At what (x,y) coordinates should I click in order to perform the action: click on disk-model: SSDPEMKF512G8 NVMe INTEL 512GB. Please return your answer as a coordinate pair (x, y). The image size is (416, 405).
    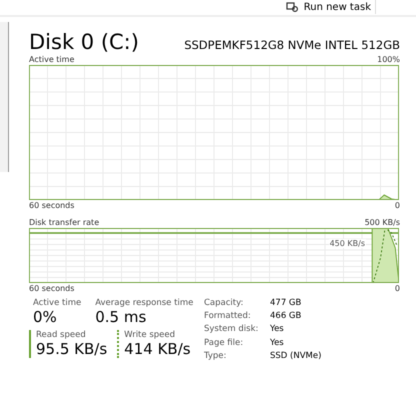
    Looking at the image, I should click on (292, 45).